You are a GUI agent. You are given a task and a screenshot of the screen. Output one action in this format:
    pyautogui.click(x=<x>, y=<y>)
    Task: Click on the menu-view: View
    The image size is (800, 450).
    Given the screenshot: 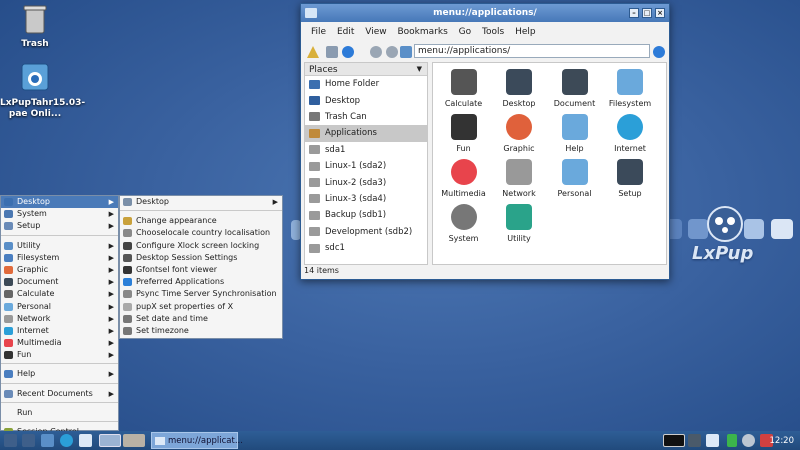 What is the action you would take?
    pyautogui.click(x=375, y=32)
    